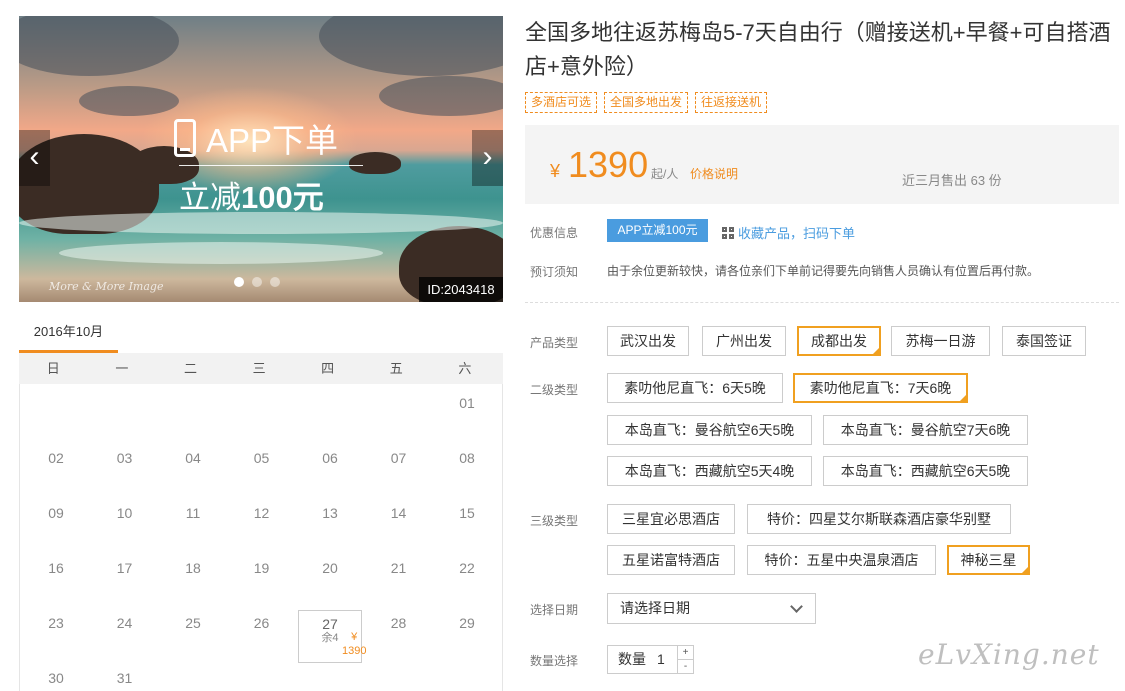 The height and width of the screenshot is (691, 1125). What do you see at coordinates (731, 102) in the screenshot?
I see `feature-tag: 往返接送机` at bounding box center [731, 102].